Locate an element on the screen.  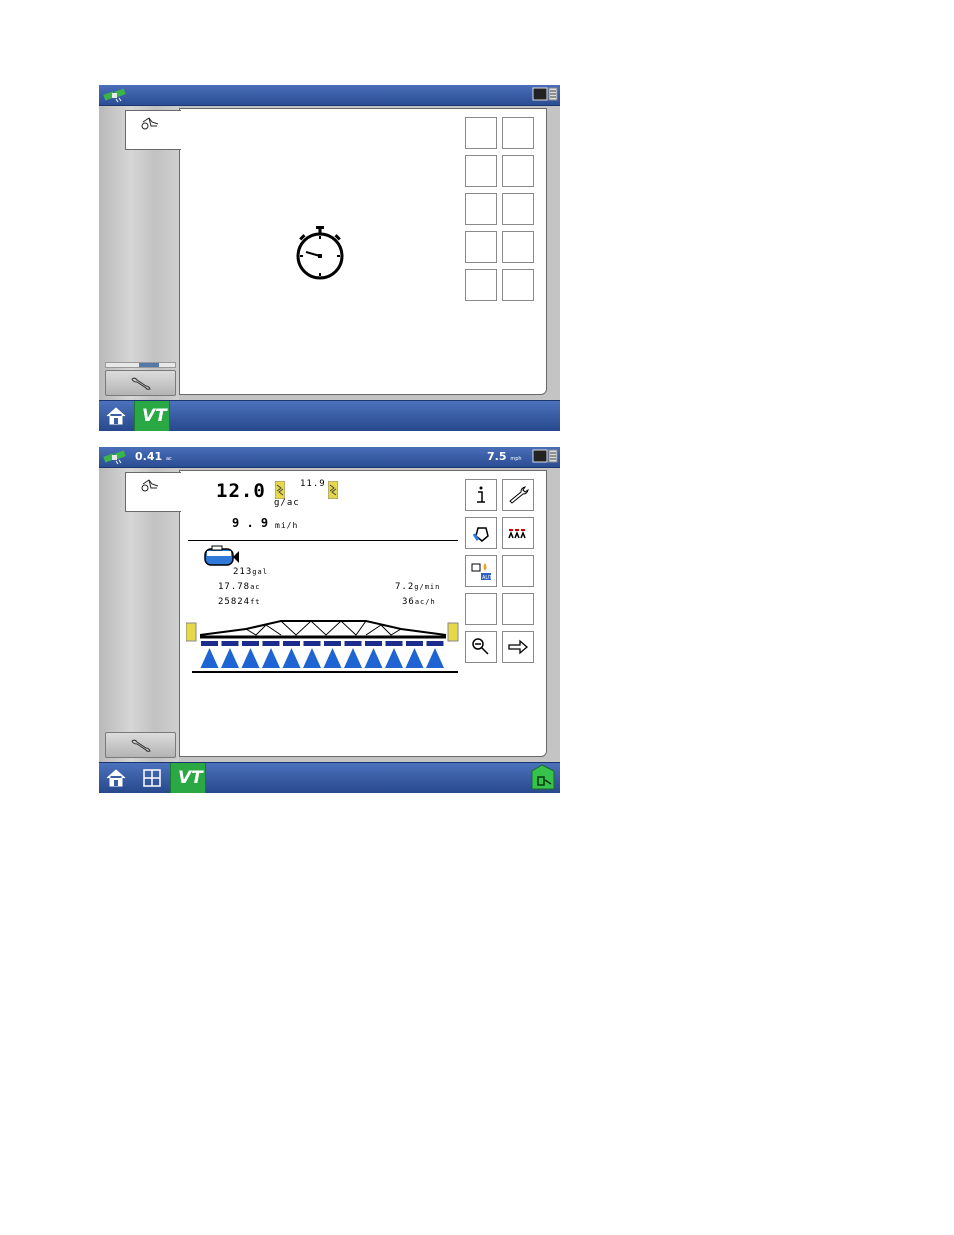
boom-display is located at coordinates (322, 646).